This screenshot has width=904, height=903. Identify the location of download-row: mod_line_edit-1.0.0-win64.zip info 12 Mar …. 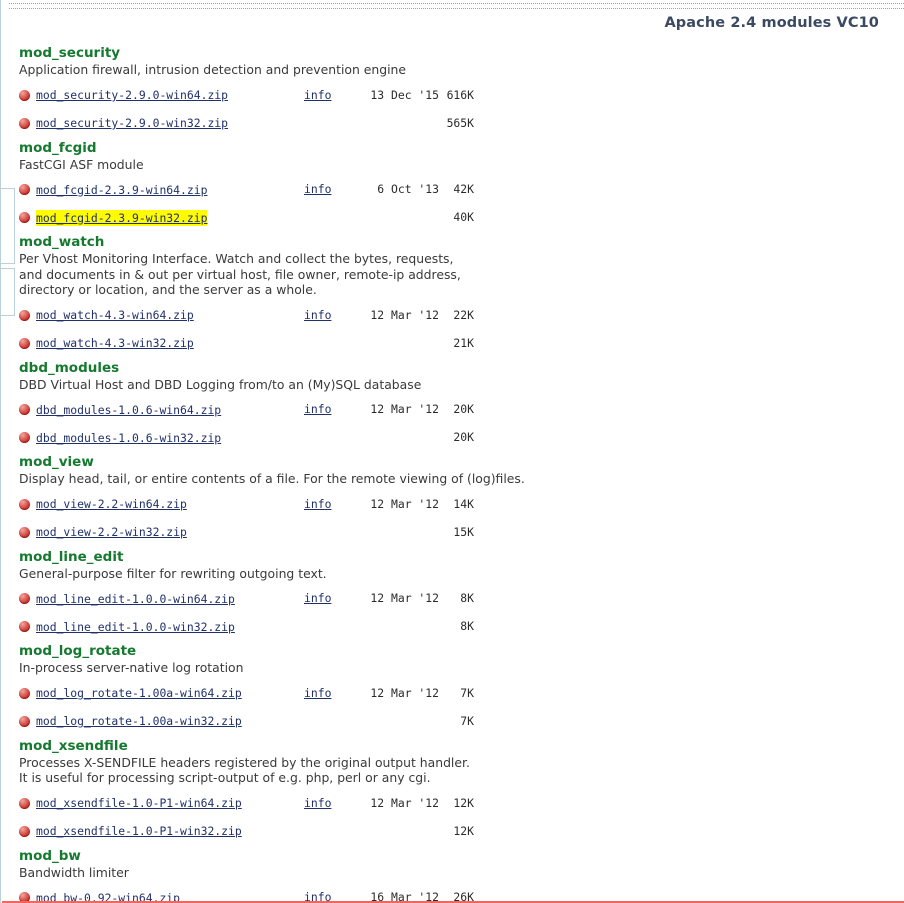
(461, 598).